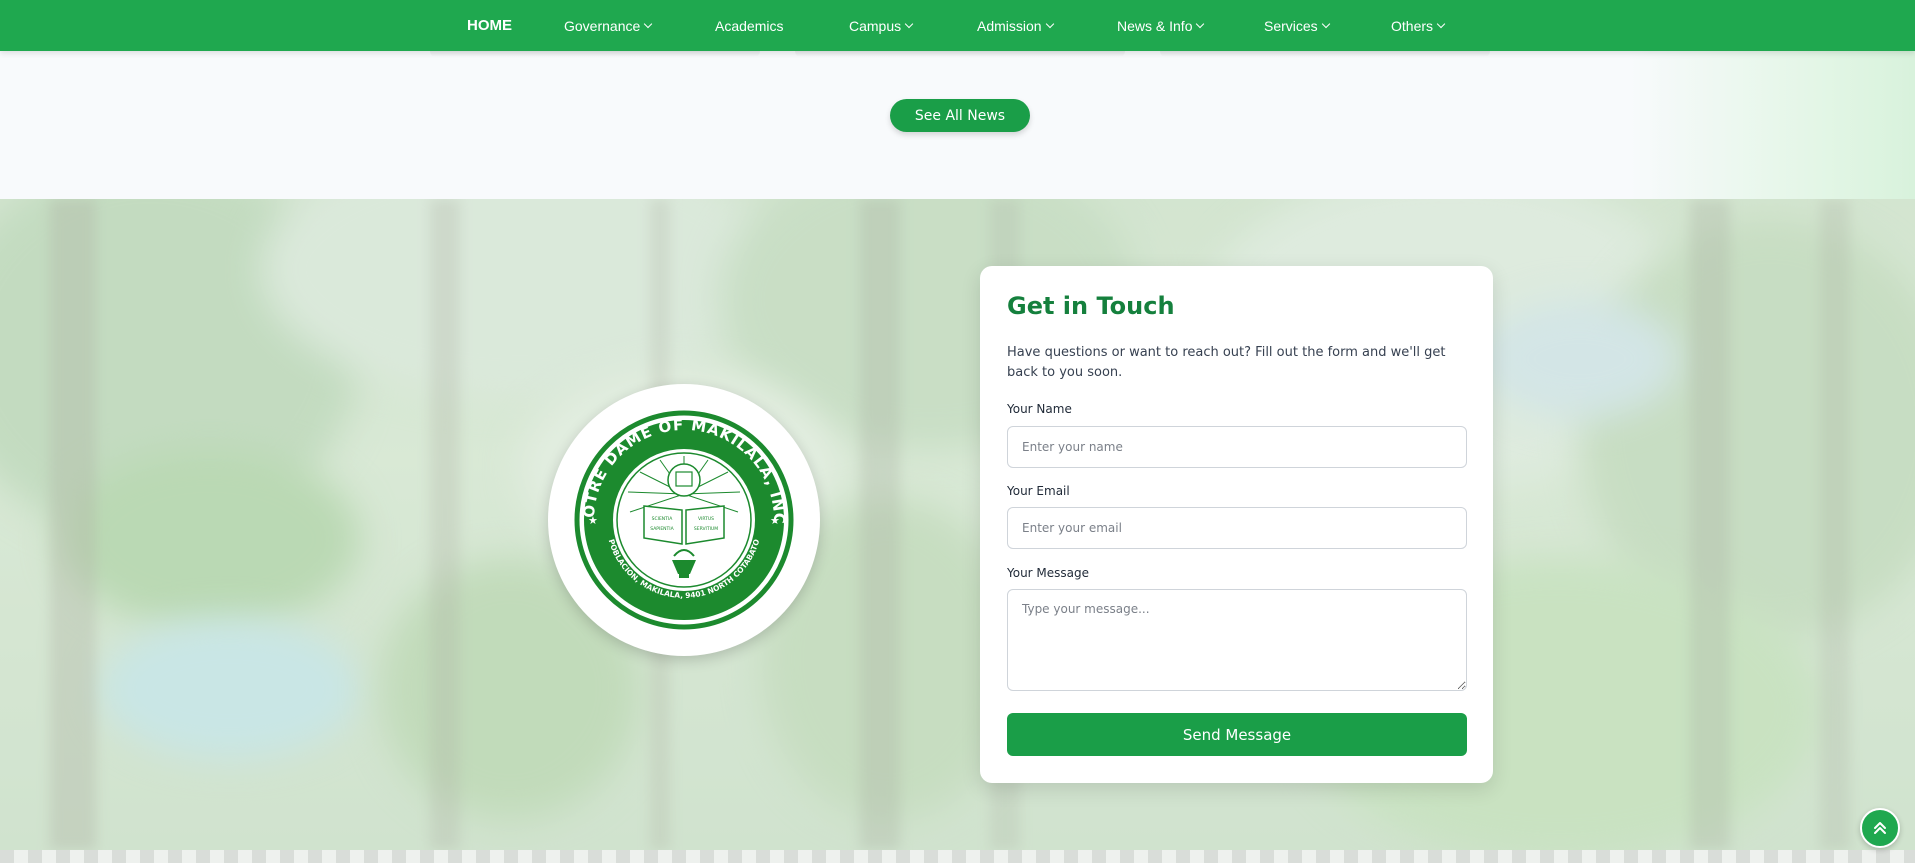 The width and height of the screenshot is (1915, 863). I want to click on nav-item-news-info: News & Info, so click(1161, 25).